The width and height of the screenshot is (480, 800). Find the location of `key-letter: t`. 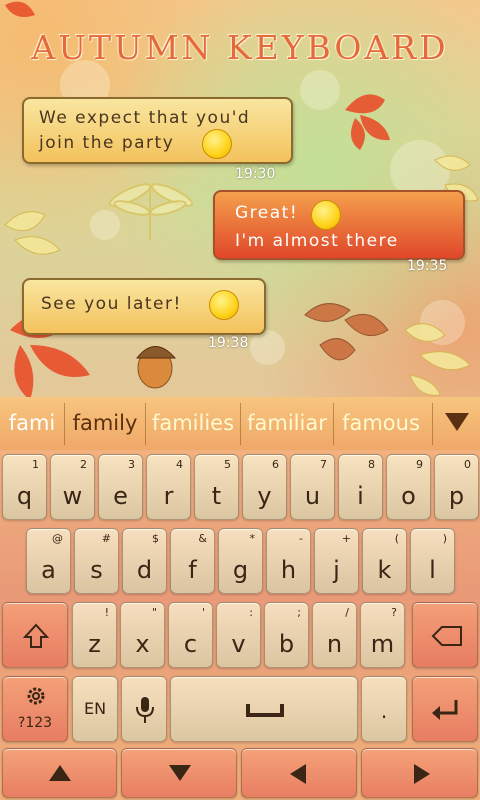

key-letter: t is located at coordinates (216, 496).